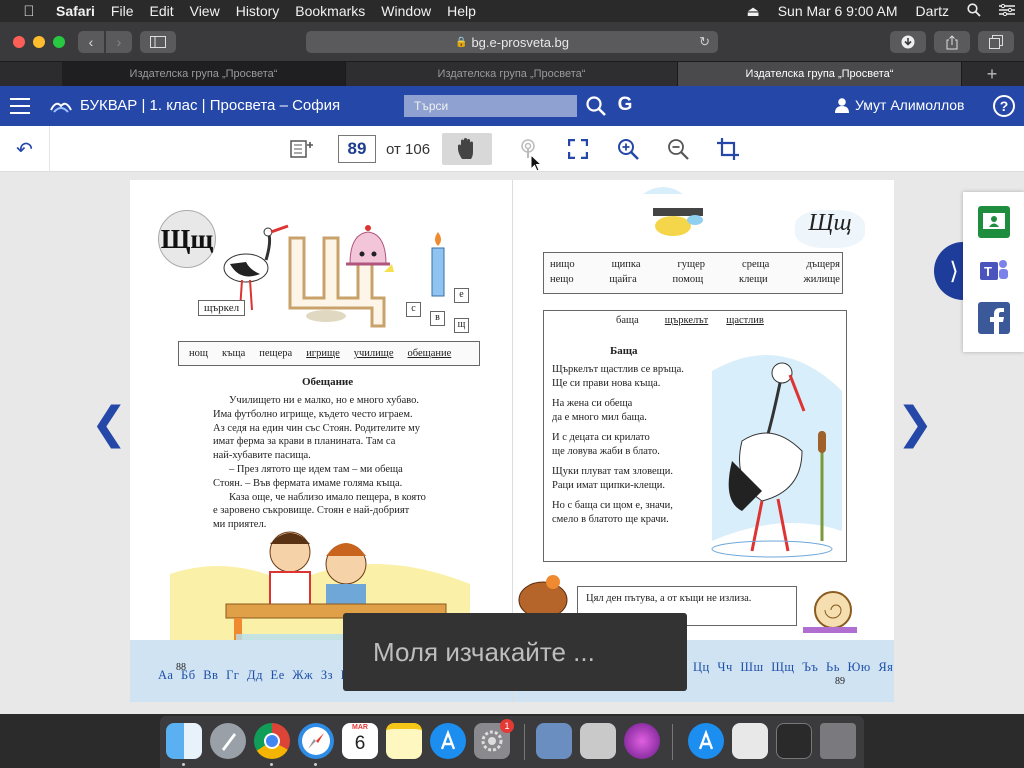 The image size is (1024, 768). I want to click on share-button, so click(952, 42).